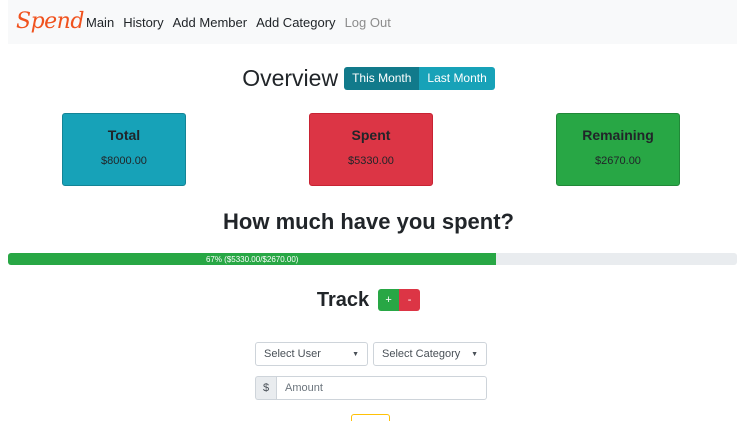  I want to click on nav-link-main: Main, so click(100, 22).